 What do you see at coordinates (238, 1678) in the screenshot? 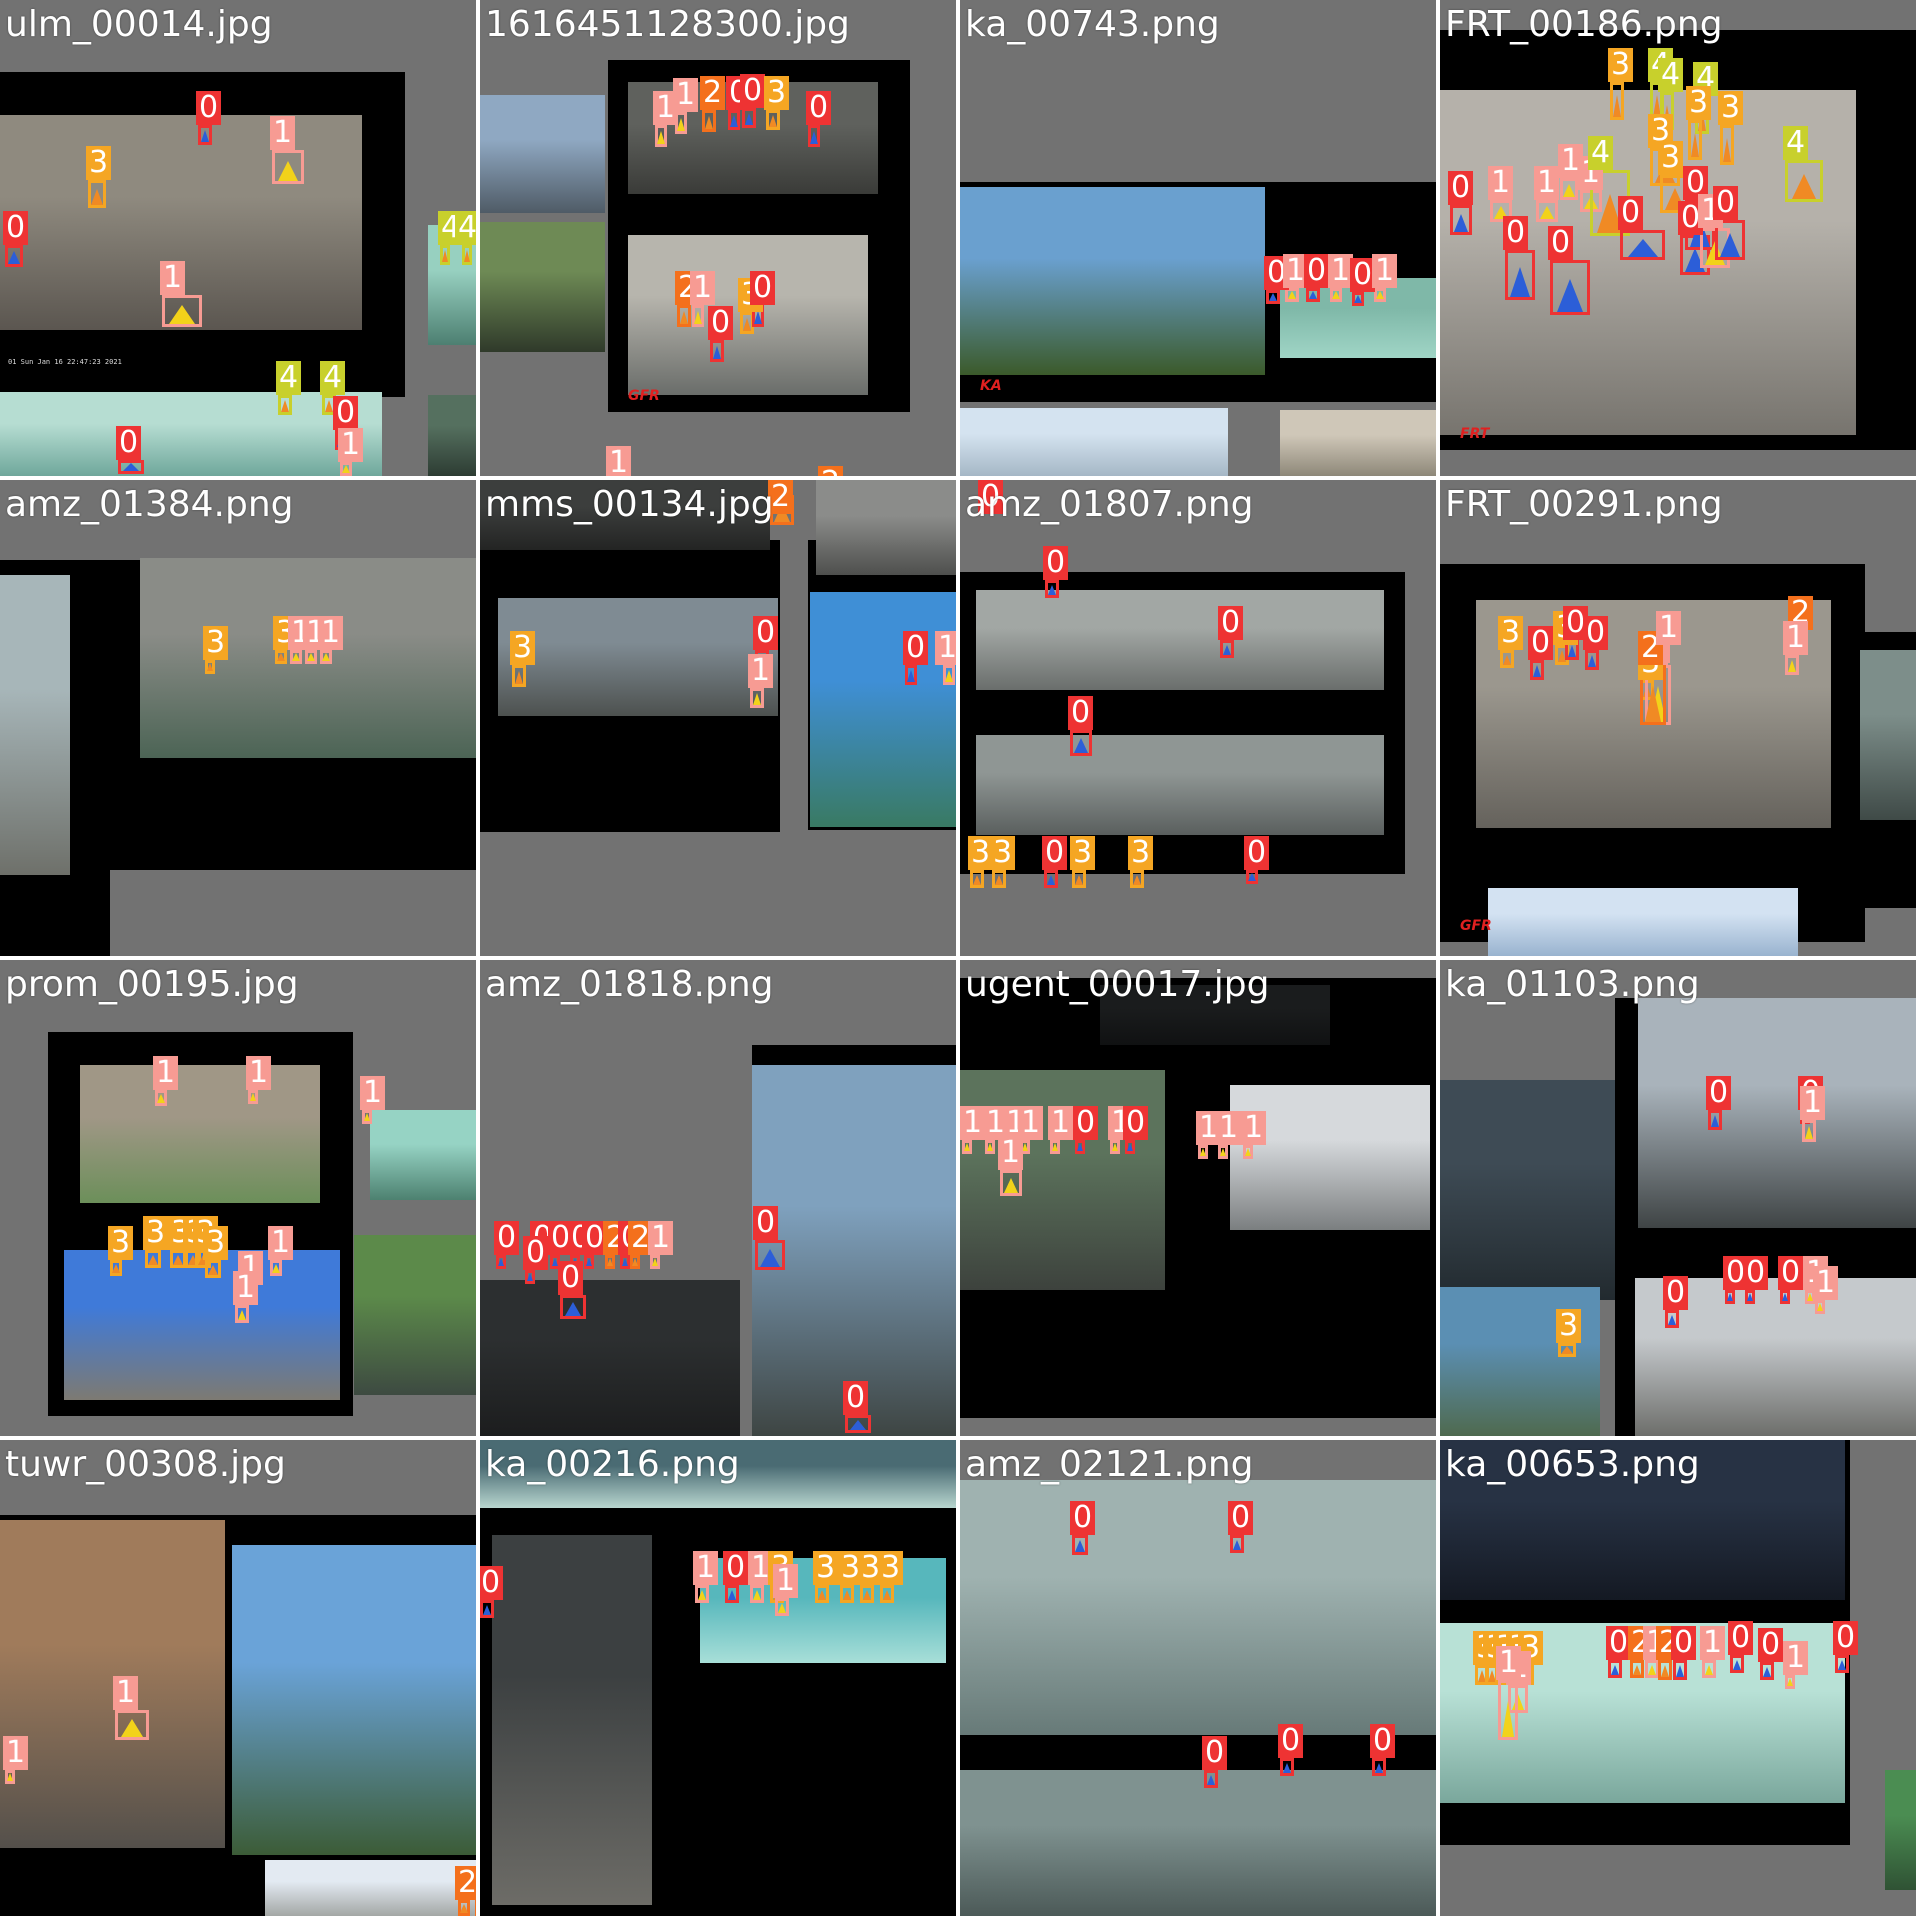
I see `mosaic-tile: 1122tuwr_00308.jpg` at bounding box center [238, 1678].